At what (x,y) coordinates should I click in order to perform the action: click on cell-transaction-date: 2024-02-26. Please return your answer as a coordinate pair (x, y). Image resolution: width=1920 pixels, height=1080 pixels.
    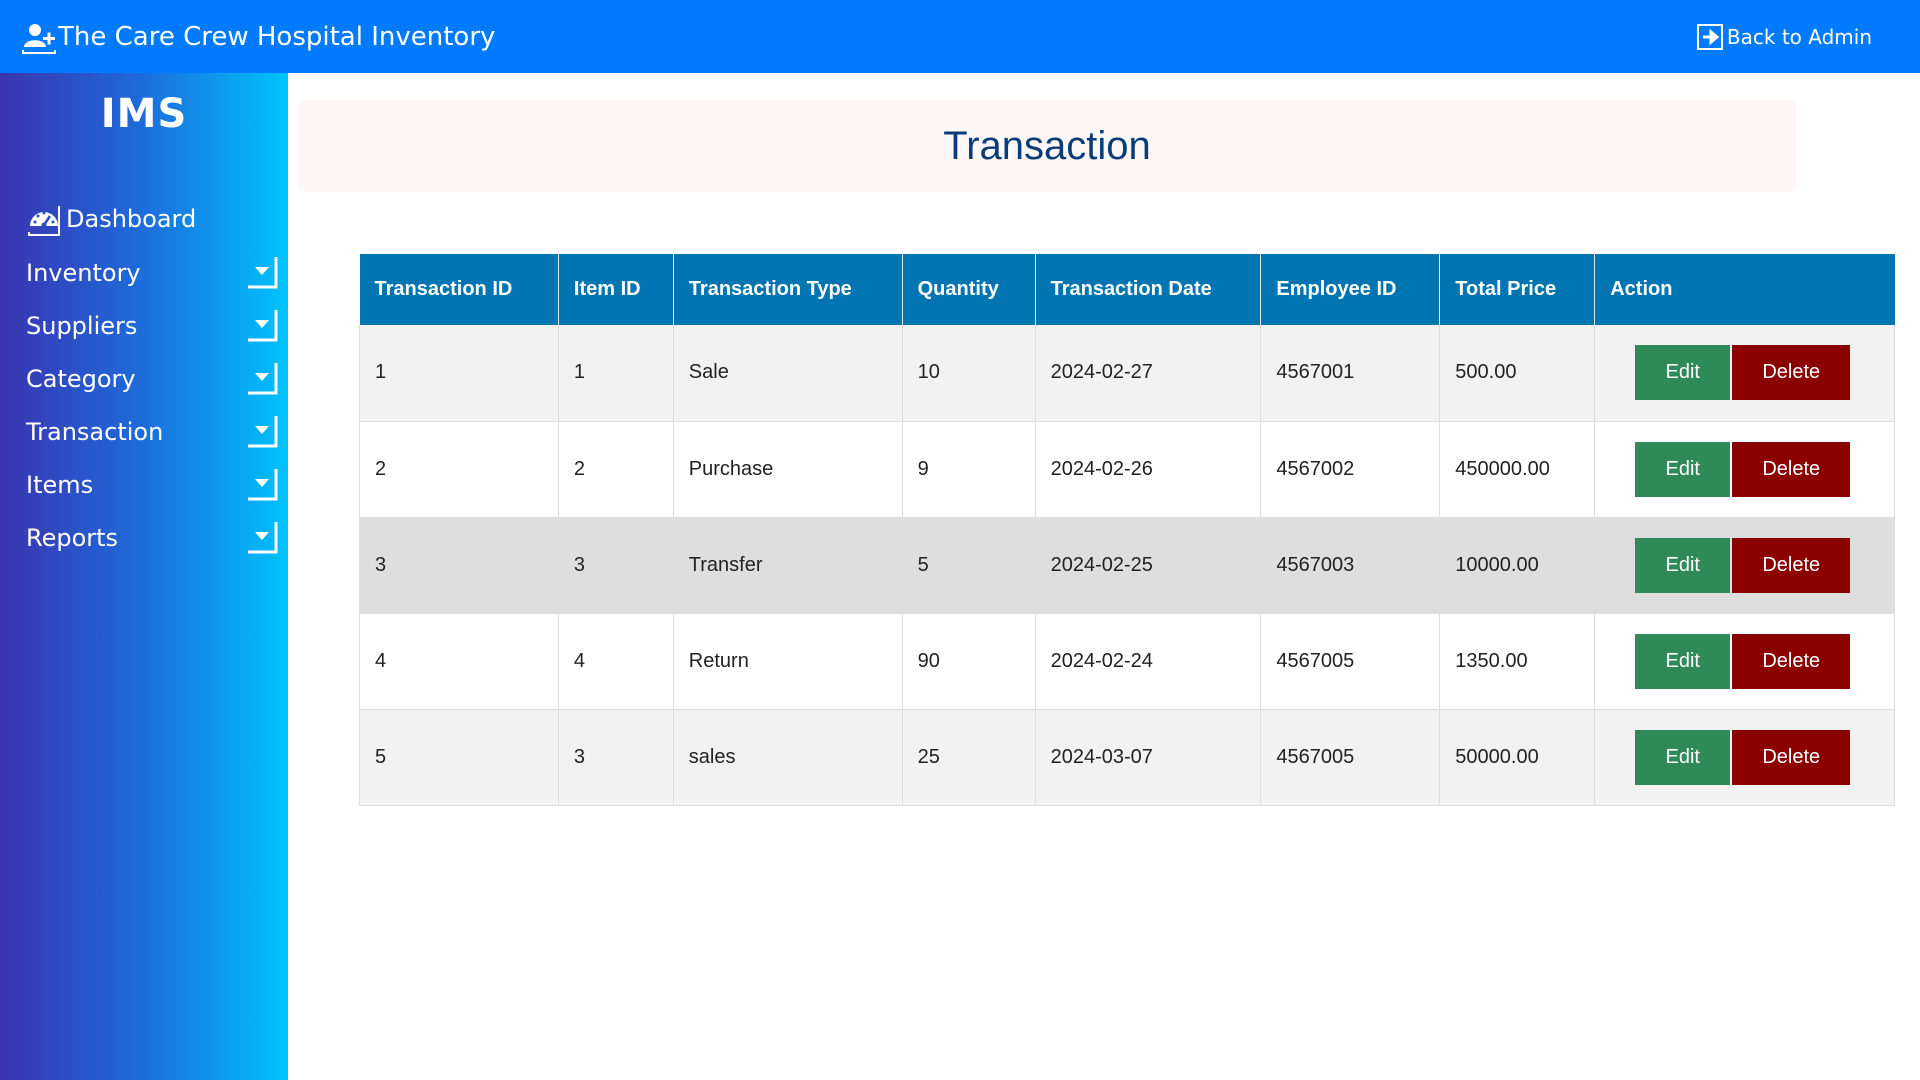
    Looking at the image, I should click on (1148, 469).